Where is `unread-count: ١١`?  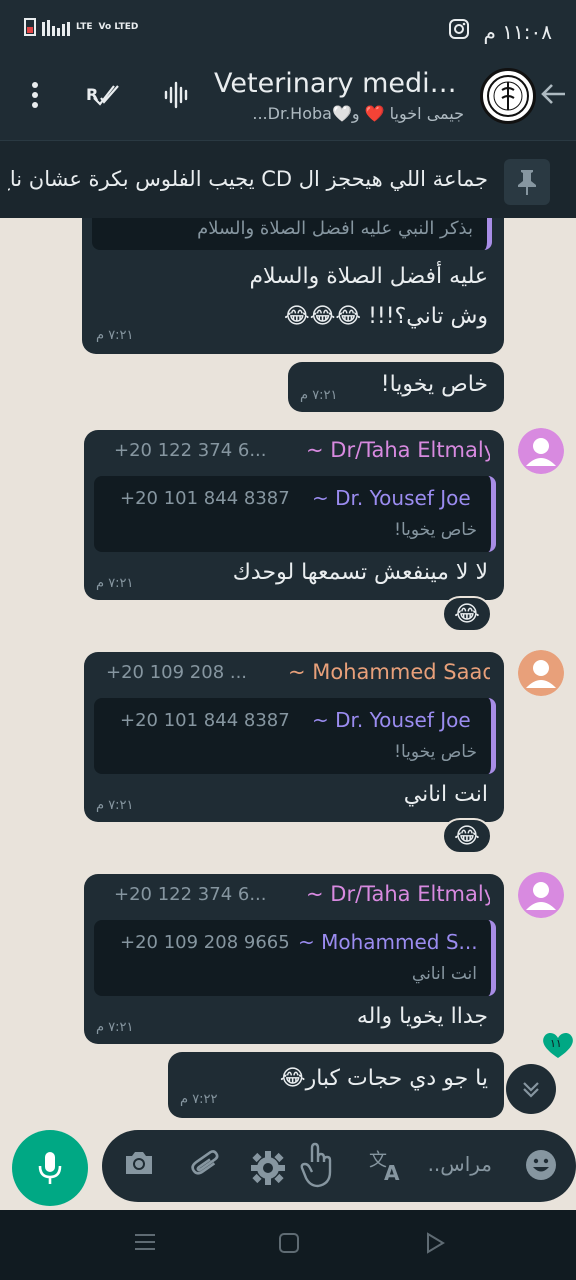
unread-count: ١١ is located at coordinates (556, 1043).